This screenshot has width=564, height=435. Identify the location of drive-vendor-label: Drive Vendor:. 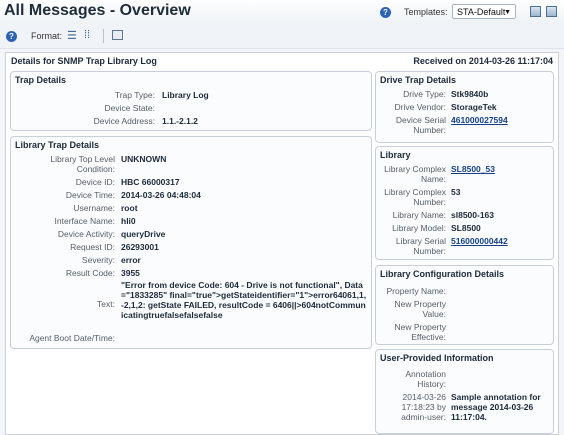
(420, 107).